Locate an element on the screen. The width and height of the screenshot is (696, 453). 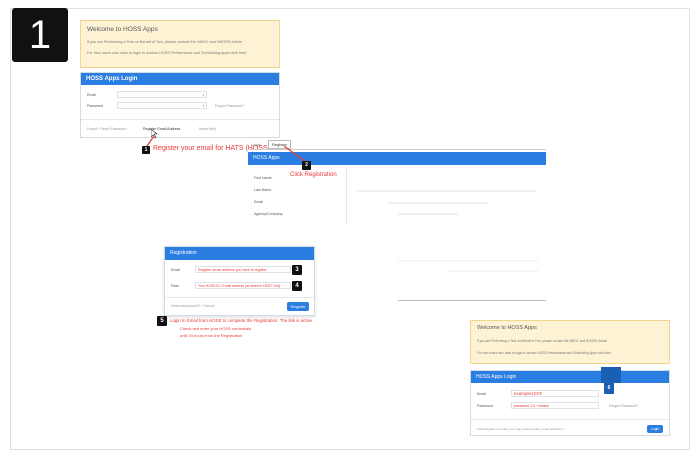
password-input-icon: ▪ is located at coordinates (204, 106).